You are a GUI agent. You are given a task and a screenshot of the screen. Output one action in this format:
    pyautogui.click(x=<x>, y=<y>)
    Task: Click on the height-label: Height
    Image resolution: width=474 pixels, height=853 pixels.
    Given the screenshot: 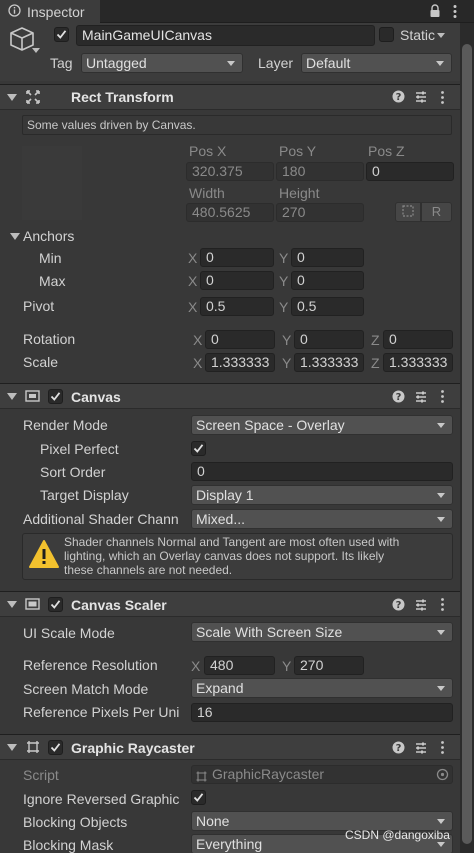 What is the action you would take?
    pyautogui.click(x=299, y=193)
    